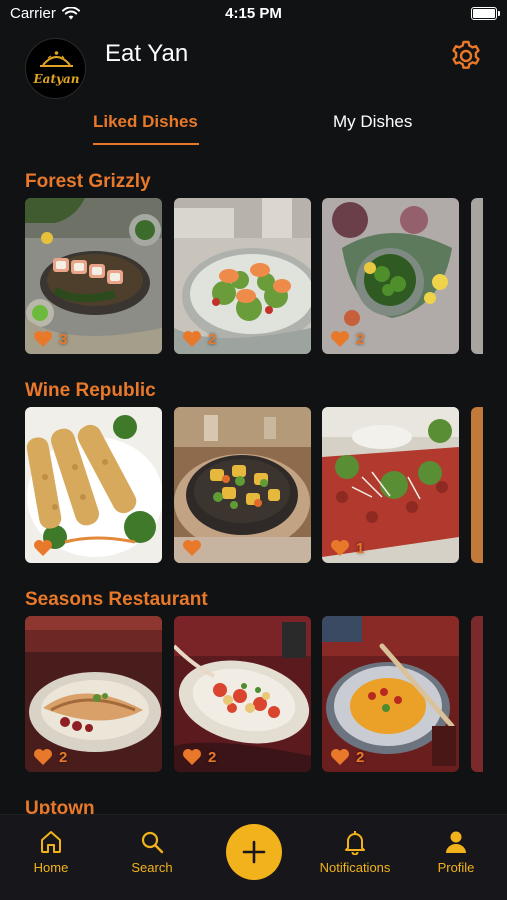 This screenshot has width=507, height=900. Describe the element at coordinates (390, 485) in the screenshot. I see `dish-card: 1` at that location.